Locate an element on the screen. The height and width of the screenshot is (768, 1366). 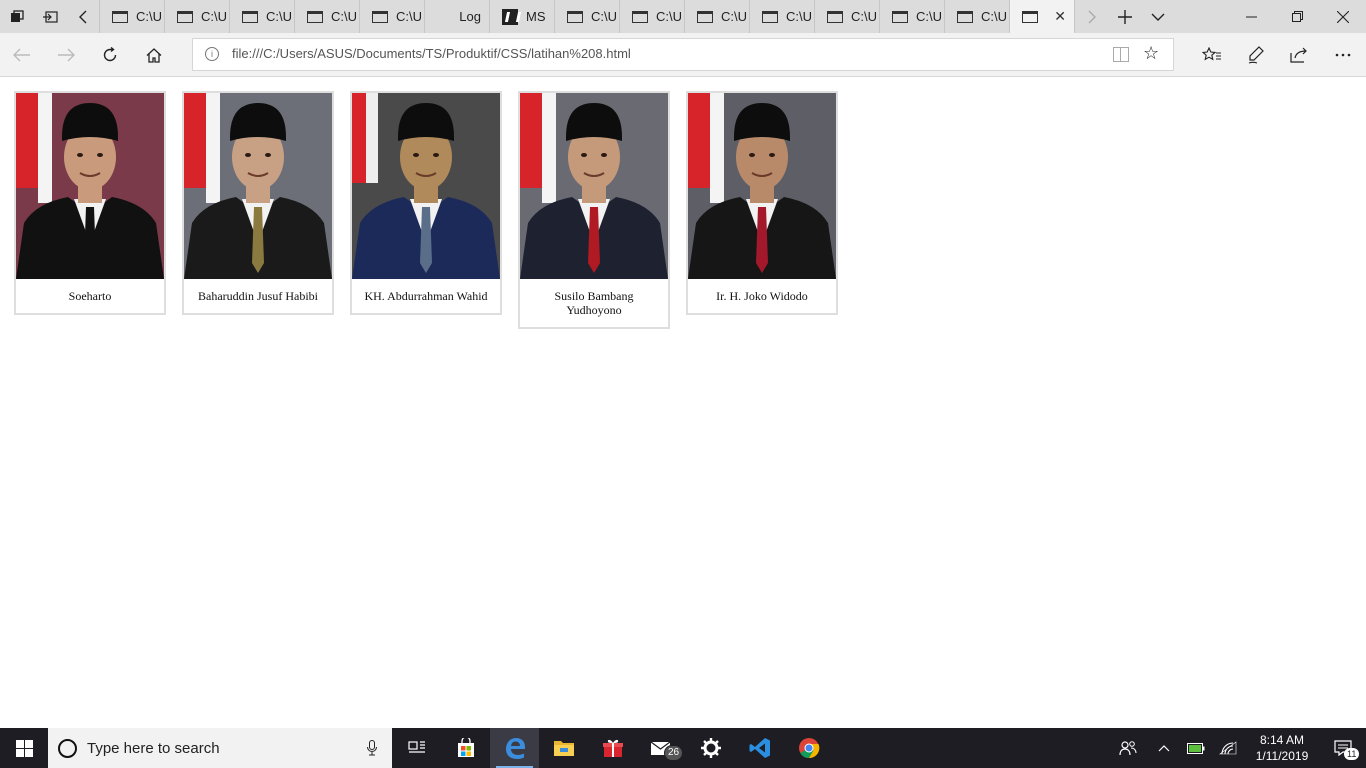
president-name: Soeharto is located at coordinates (90, 296).